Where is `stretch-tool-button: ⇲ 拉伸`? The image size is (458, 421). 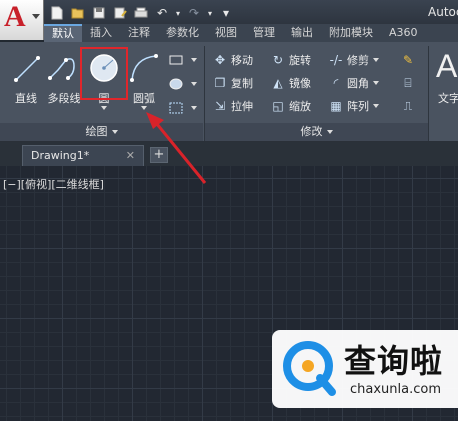 stretch-tool-button: ⇲ 拉伸 is located at coordinates (232, 106).